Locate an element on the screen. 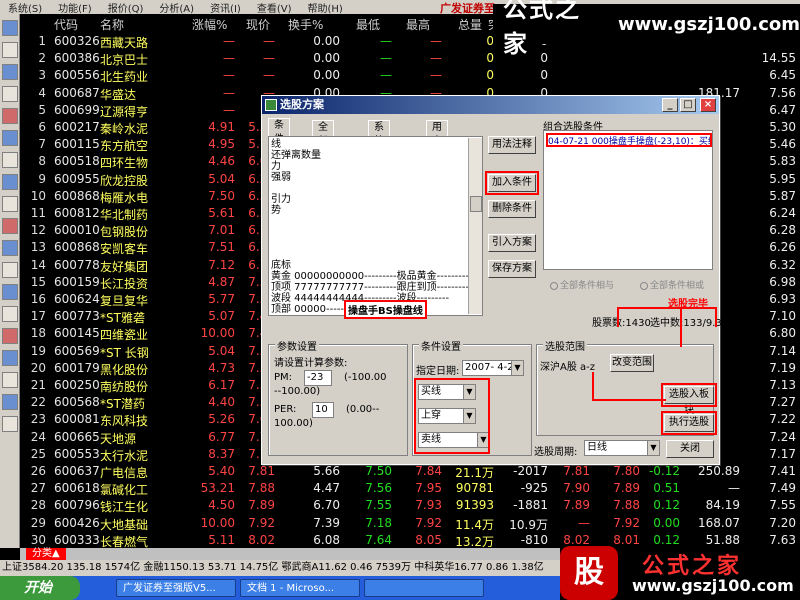 The width and height of the screenshot is (800, 600). change-range-button: 改变范围 is located at coordinates (632, 363).